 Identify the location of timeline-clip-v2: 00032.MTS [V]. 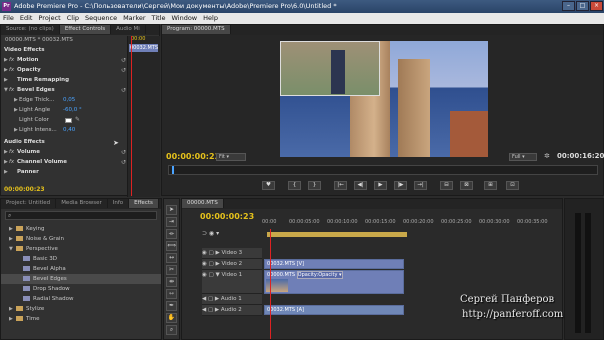
(334, 264).